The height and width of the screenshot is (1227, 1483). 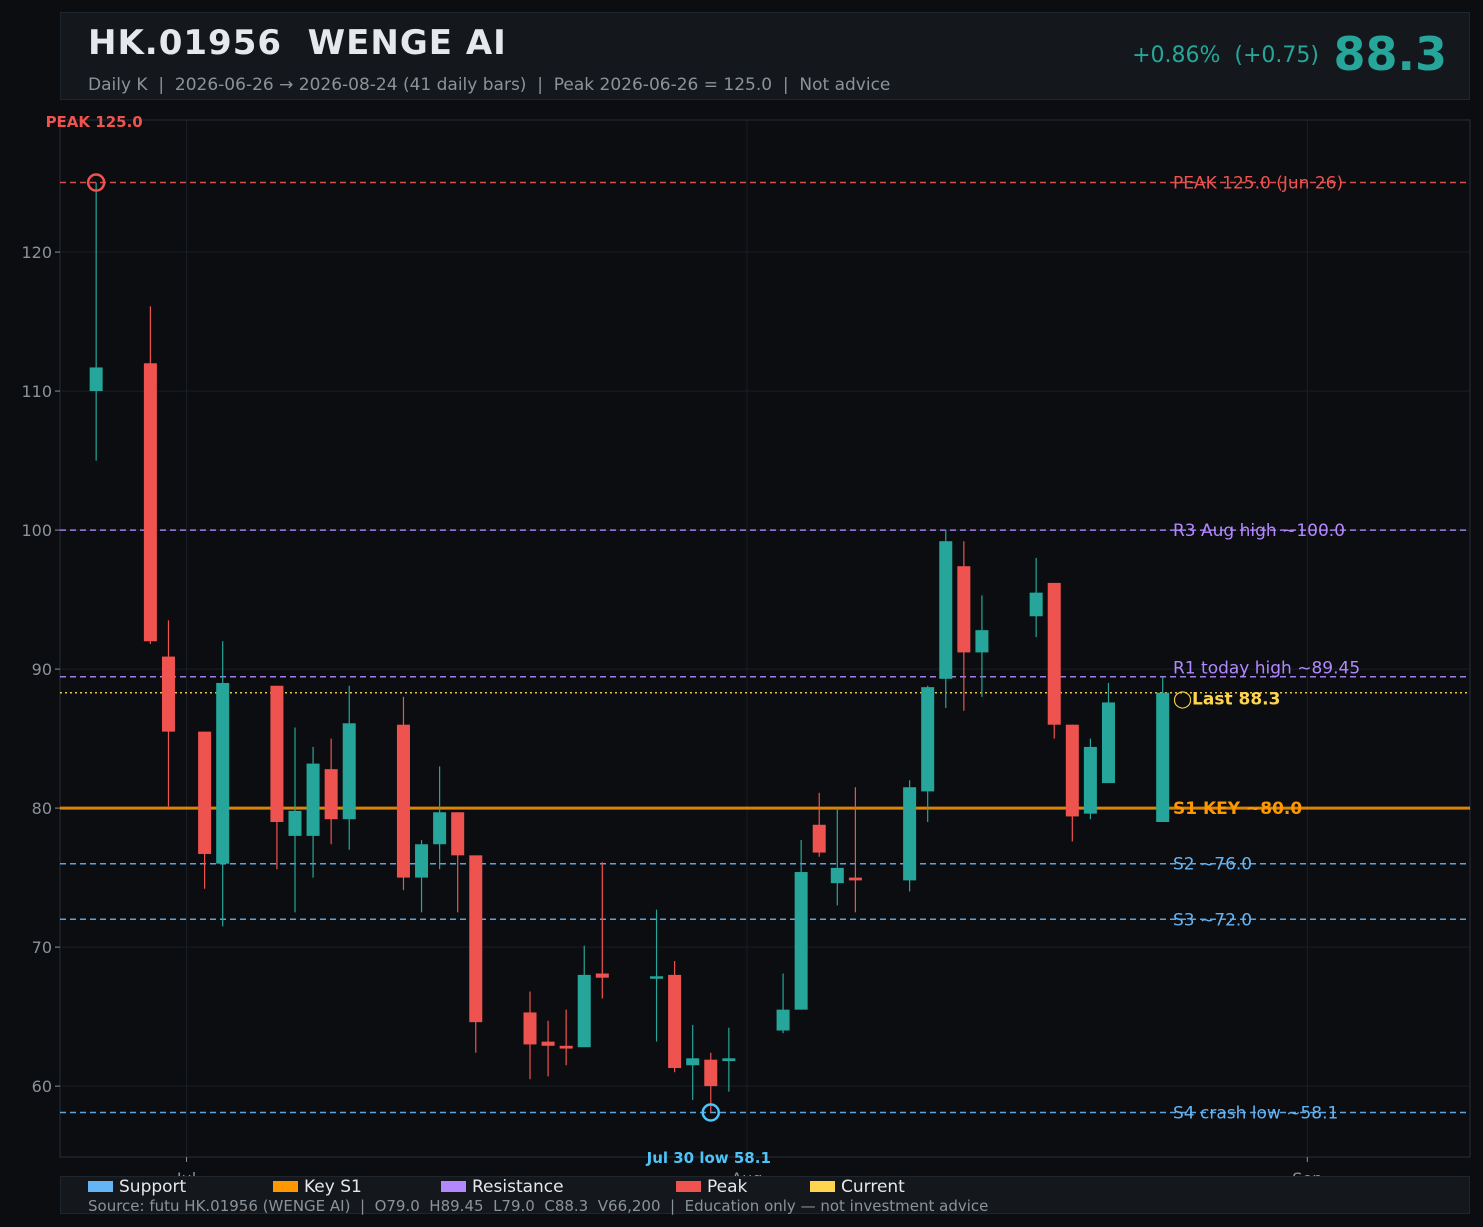 What do you see at coordinates (1258, 184) in the screenshot?
I see `level-label-peak: PEAK 125.0 (Jun 26)` at bounding box center [1258, 184].